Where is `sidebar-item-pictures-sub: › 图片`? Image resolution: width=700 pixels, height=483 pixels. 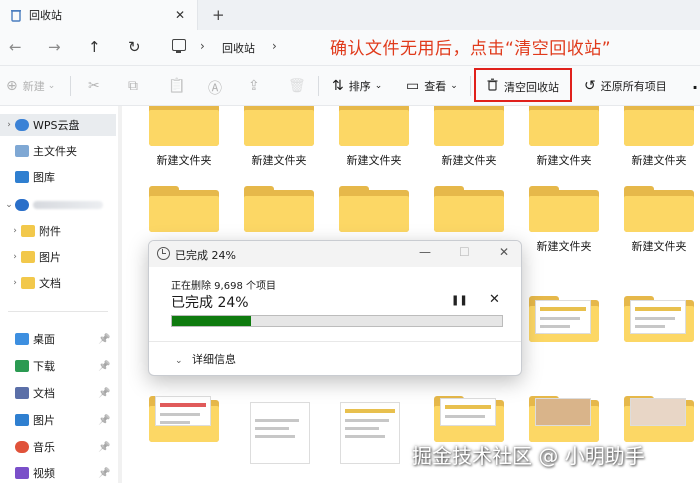 sidebar-item-pictures-sub: › 图片 is located at coordinates (33, 257).